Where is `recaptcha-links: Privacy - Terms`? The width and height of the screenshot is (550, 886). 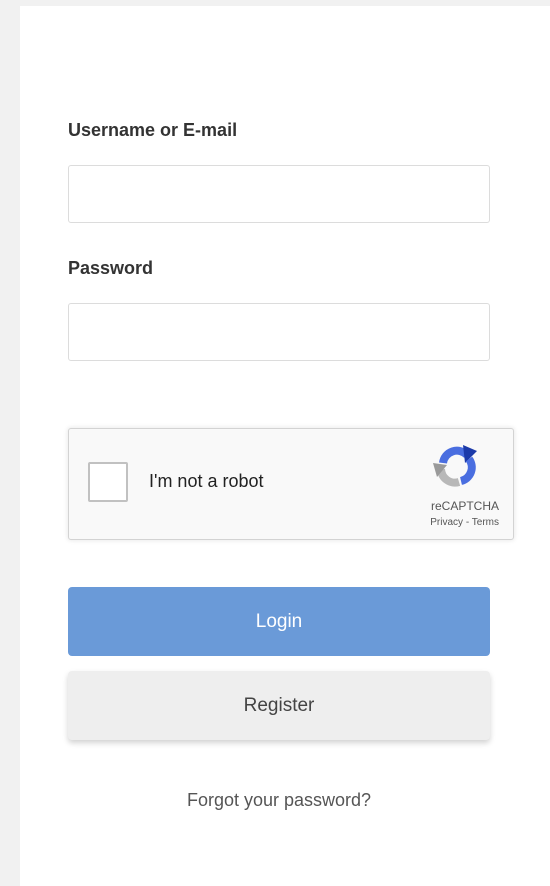
recaptcha-links: Privacy - Terms is located at coordinates (447, 522).